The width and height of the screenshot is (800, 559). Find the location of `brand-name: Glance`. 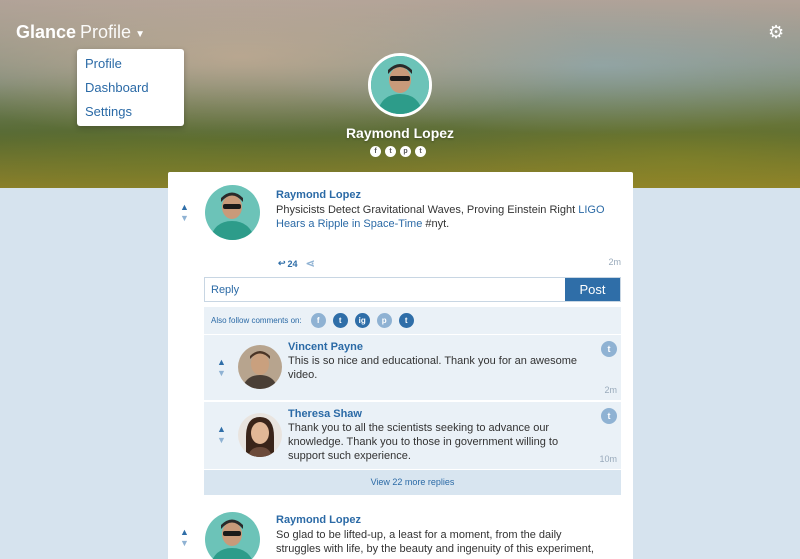

brand-name: Glance is located at coordinates (46, 32).